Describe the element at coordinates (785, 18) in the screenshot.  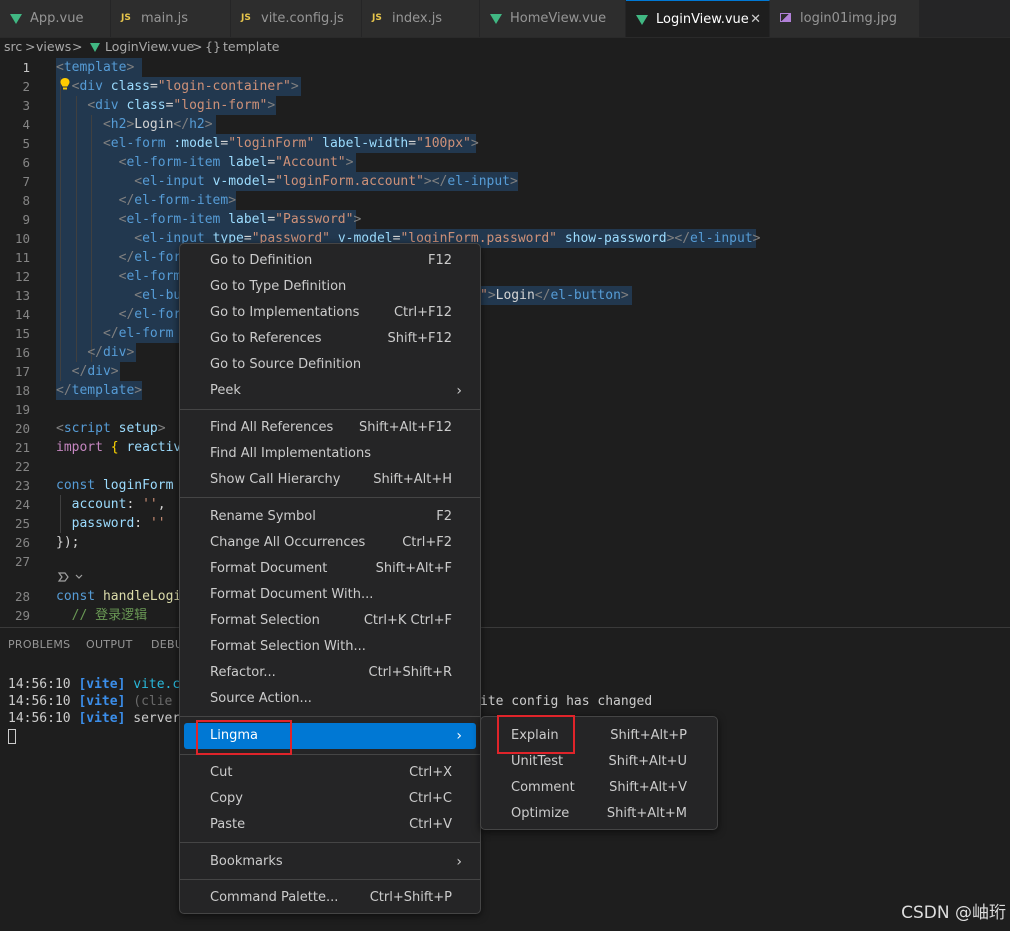
I see `image-file-icon` at that location.